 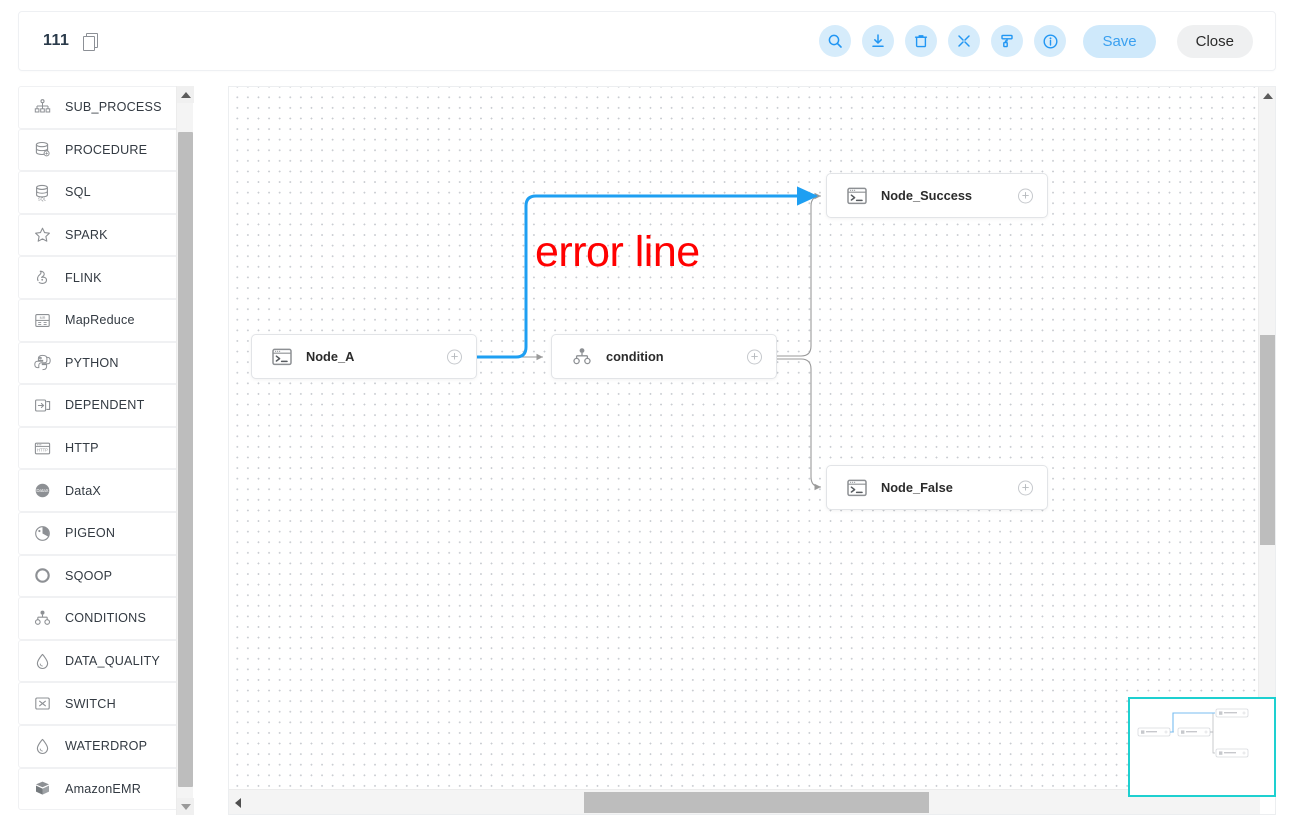 I want to click on canvas-vertical-scrollbar, so click(x=1266, y=438).